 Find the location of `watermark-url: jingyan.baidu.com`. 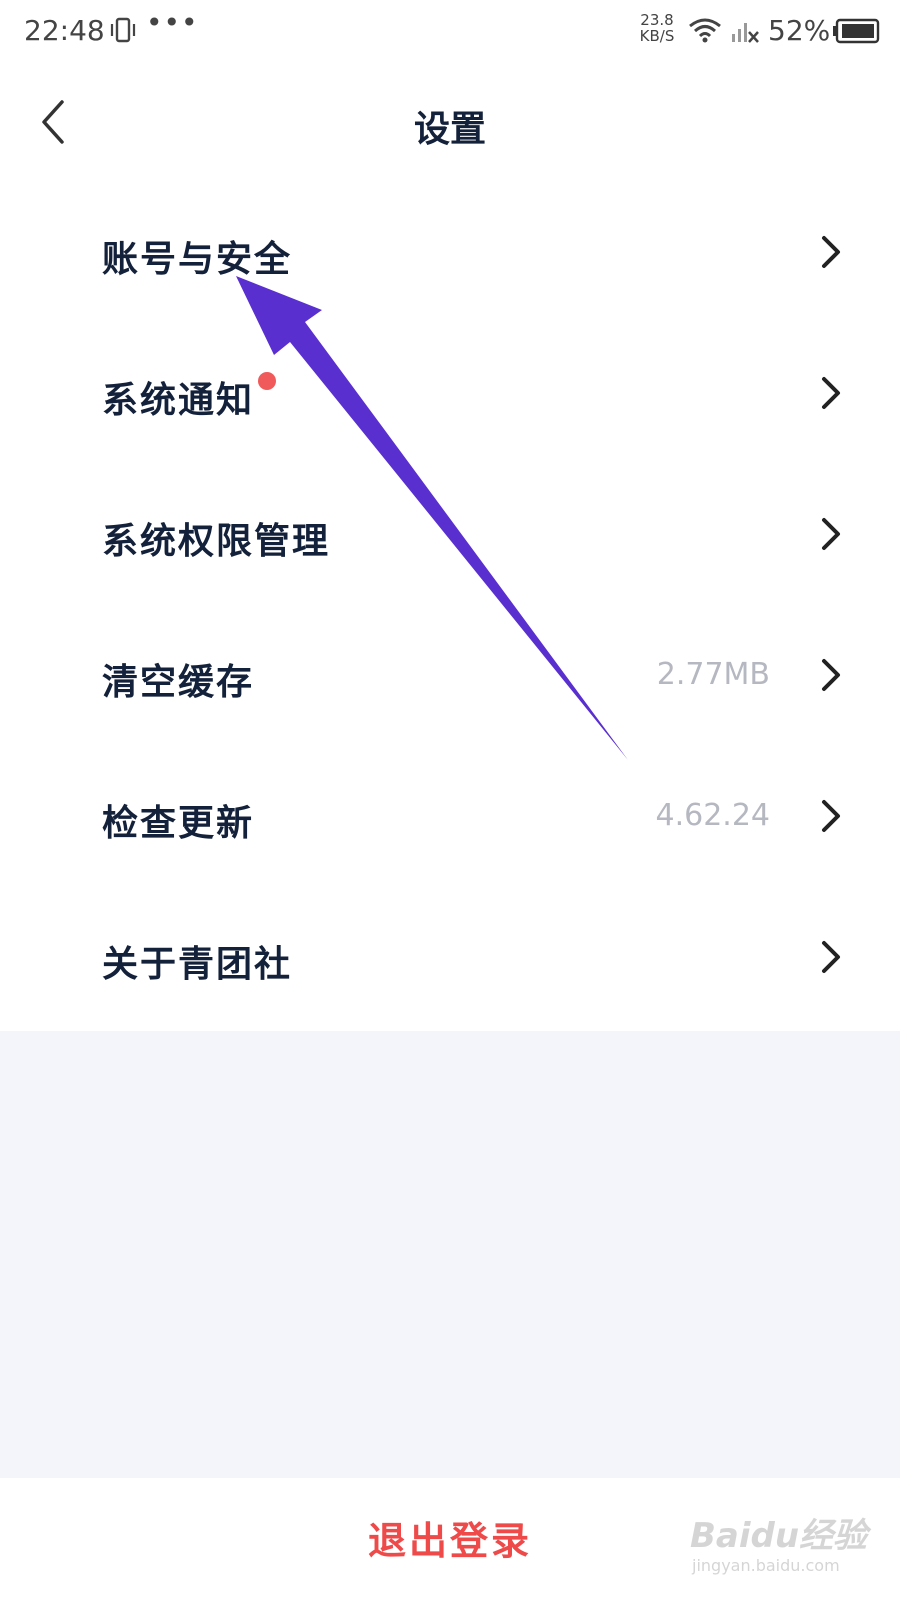

watermark-url: jingyan.baidu.com is located at coordinates (766, 1565).